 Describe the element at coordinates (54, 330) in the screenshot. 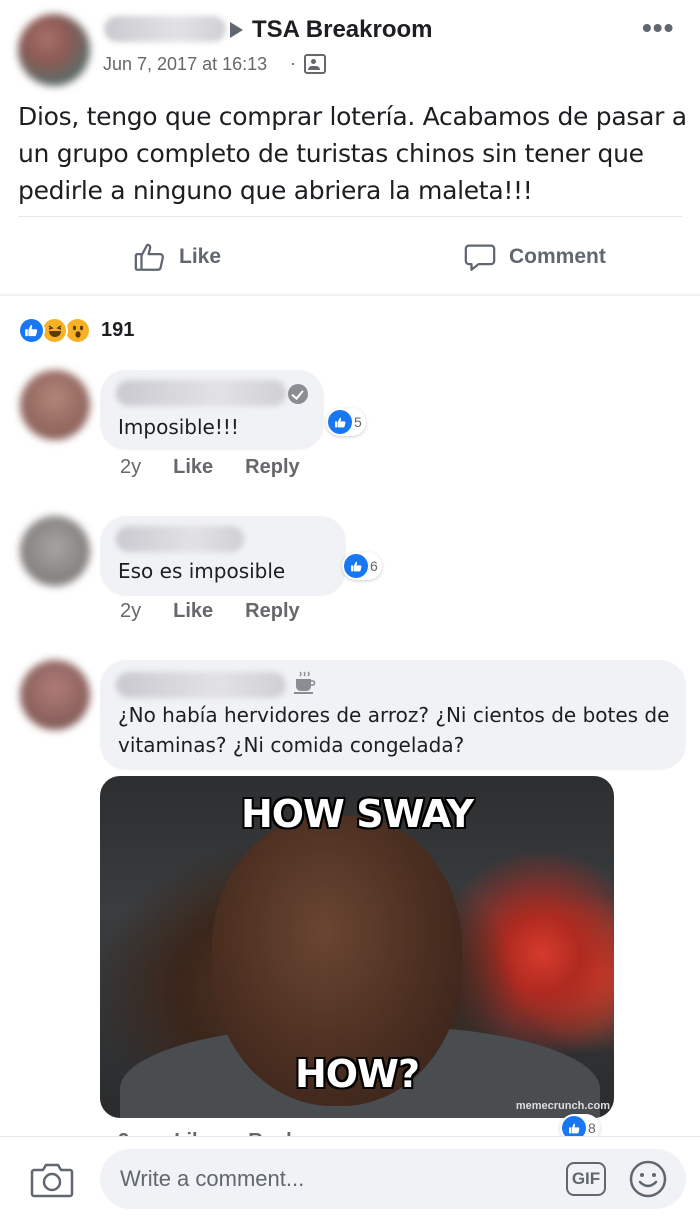

I see `haha-reaction-icon` at that location.